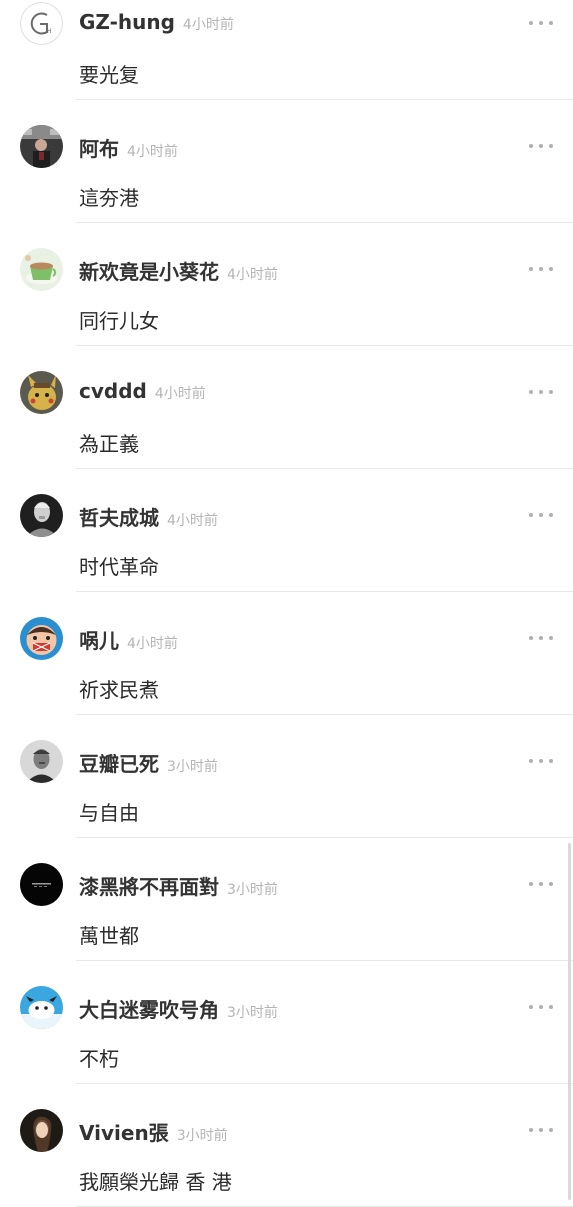  What do you see at coordinates (119, 516) in the screenshot?
I see `username: 哲夫成城` at bounding box center [119, 516].